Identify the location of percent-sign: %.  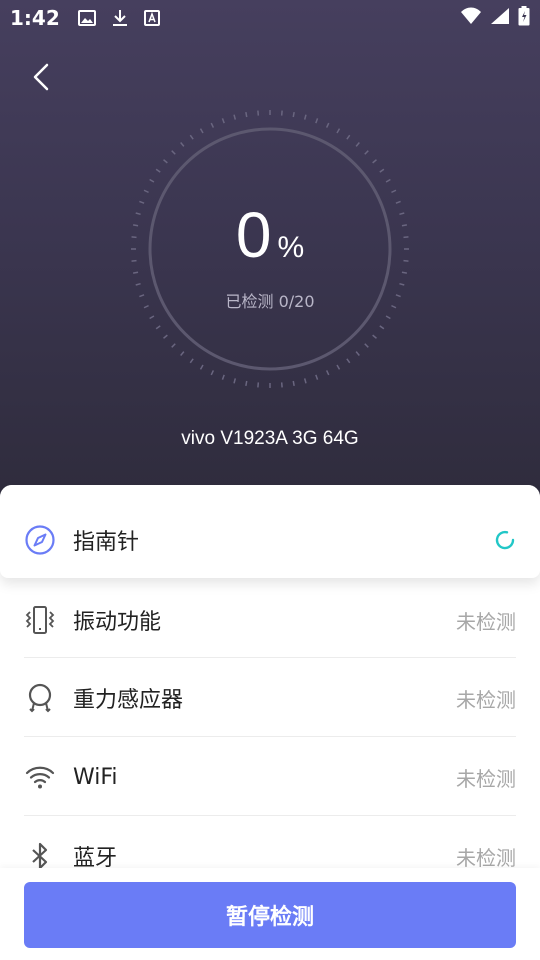
(291, 247).